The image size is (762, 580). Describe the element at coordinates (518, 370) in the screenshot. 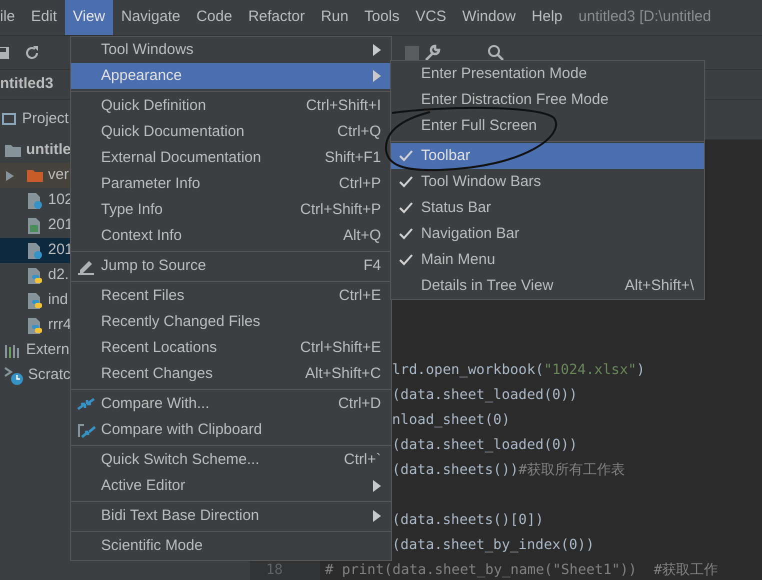

I see `code-line: lrd.open_workbook("1024.xlsx")` at that location.